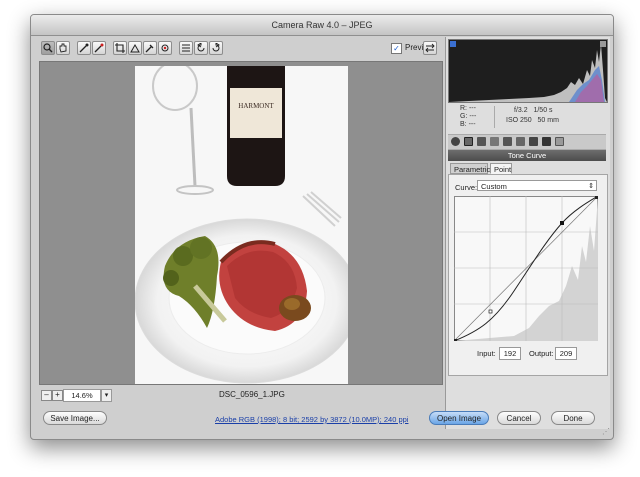  I want to click on rotate-left-icon, so click(201, 48).